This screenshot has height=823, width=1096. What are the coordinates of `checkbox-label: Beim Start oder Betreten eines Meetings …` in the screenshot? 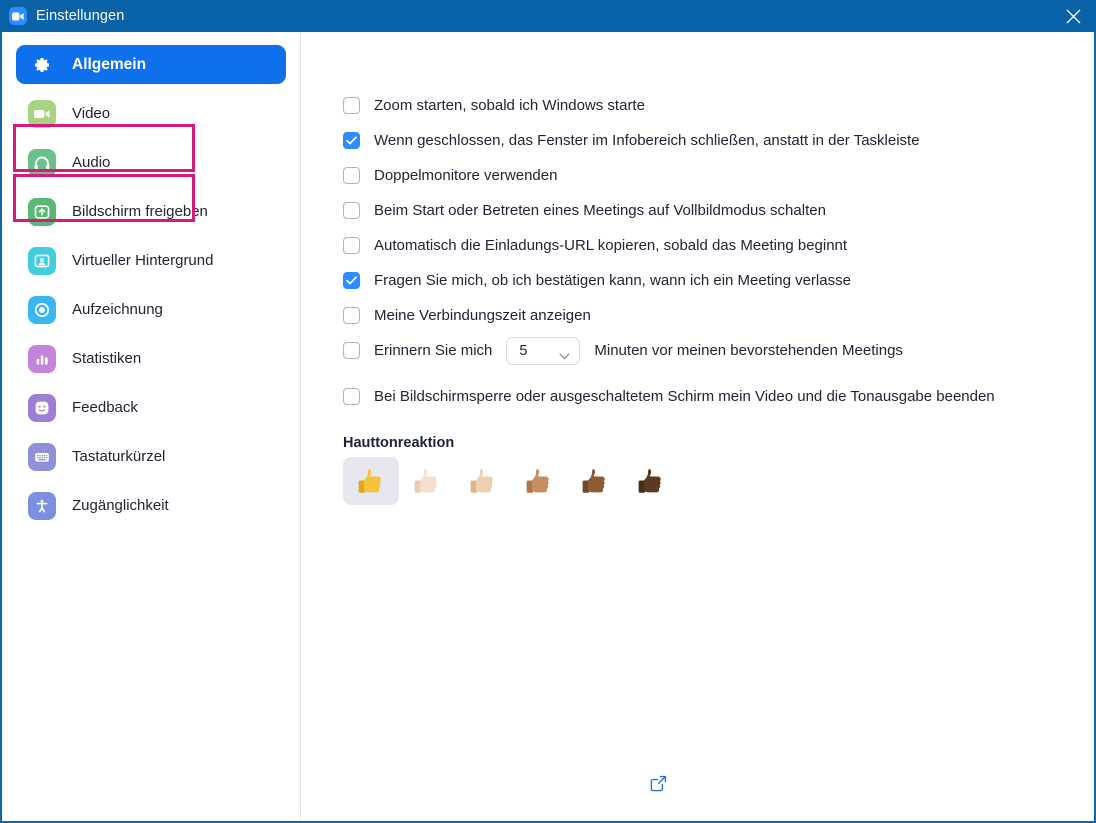 It's located at (600, 210).